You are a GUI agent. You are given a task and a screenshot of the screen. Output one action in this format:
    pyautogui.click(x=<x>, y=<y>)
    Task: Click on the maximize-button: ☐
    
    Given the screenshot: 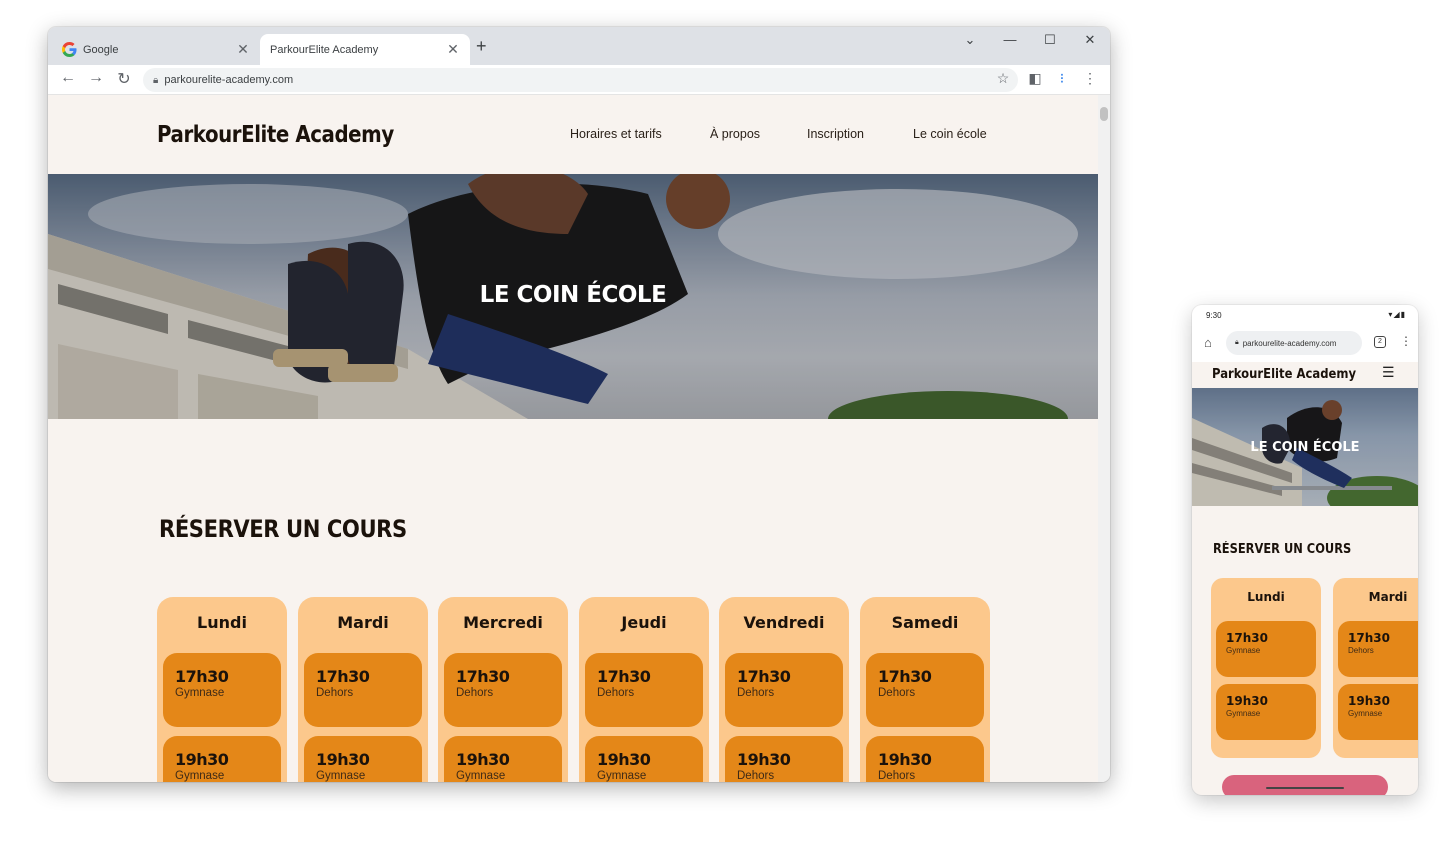 What is the action you would take?
    pyautogui.click(x=1050, y=40)
    